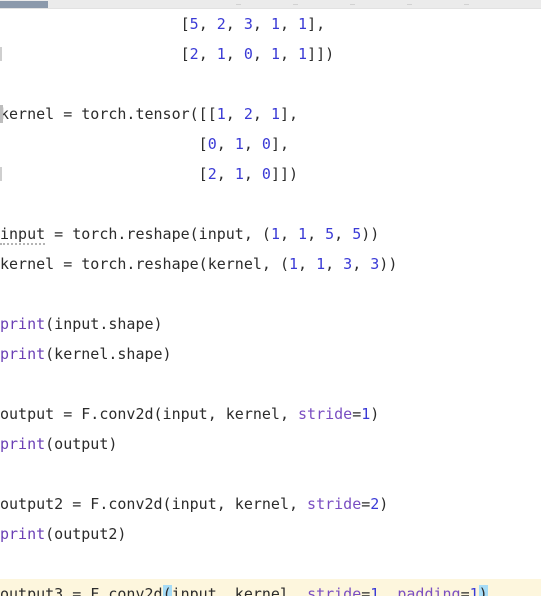  I want to click on code-line: print(kernel.shape), so click(270, 354).